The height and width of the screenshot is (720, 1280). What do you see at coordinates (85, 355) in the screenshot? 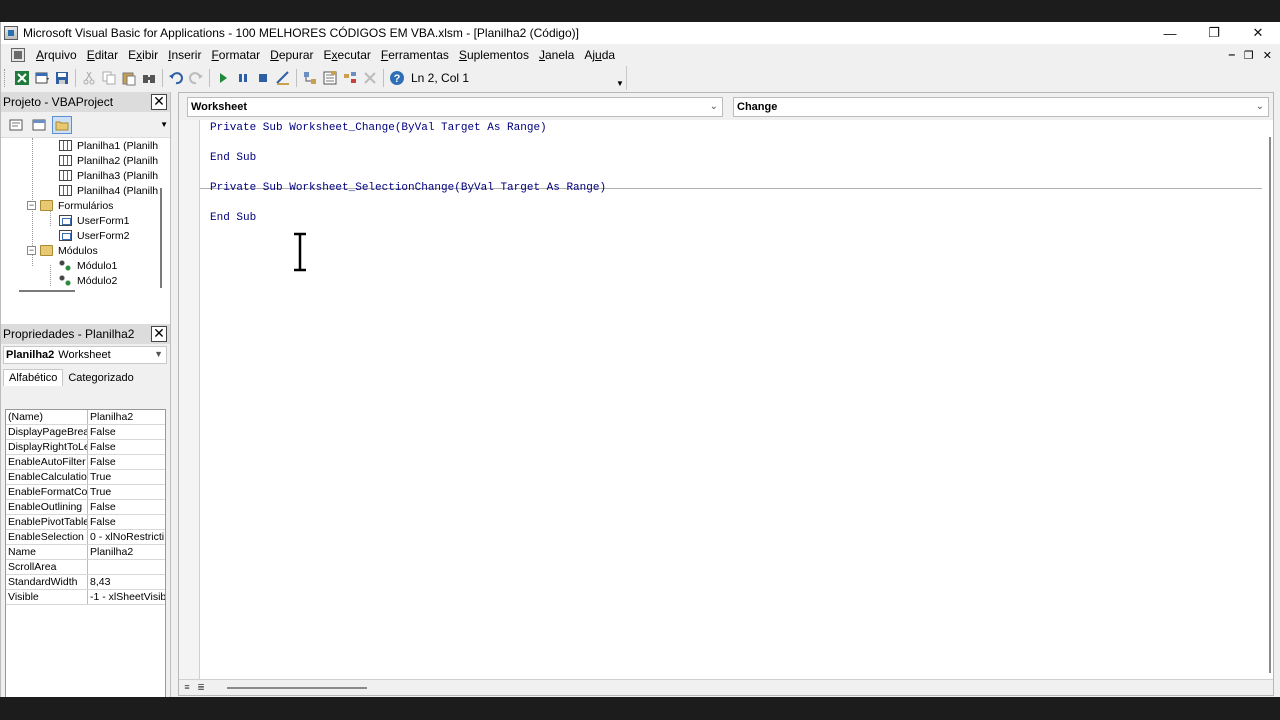
I see `object-selector: Planilha2 Worksheet ▼` at bounding box center [85, 355].